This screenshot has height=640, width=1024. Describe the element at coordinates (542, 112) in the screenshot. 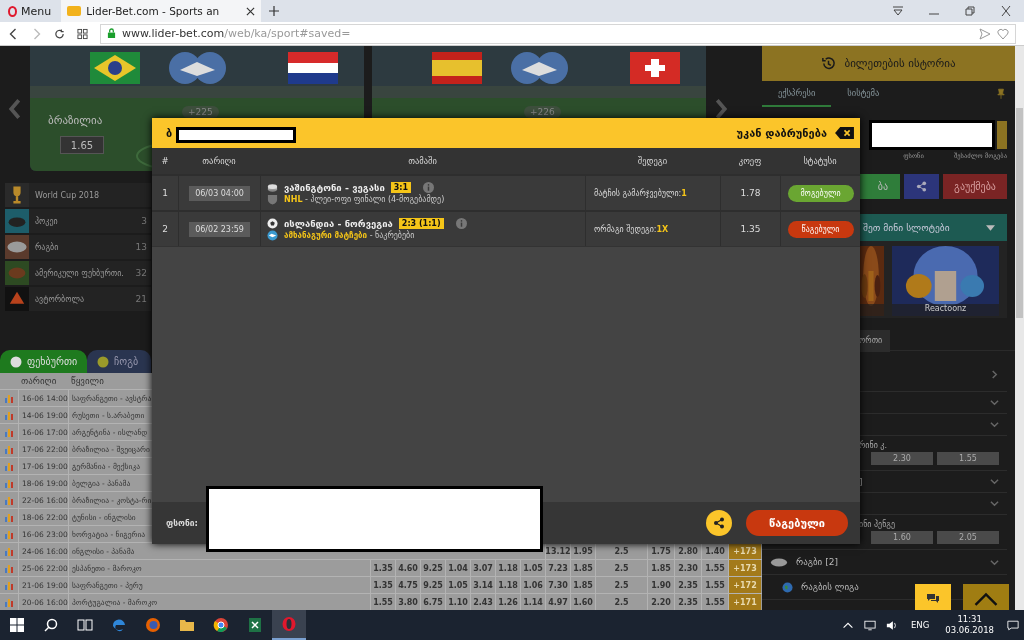

I see `more-bets-badge: +226` at that location.